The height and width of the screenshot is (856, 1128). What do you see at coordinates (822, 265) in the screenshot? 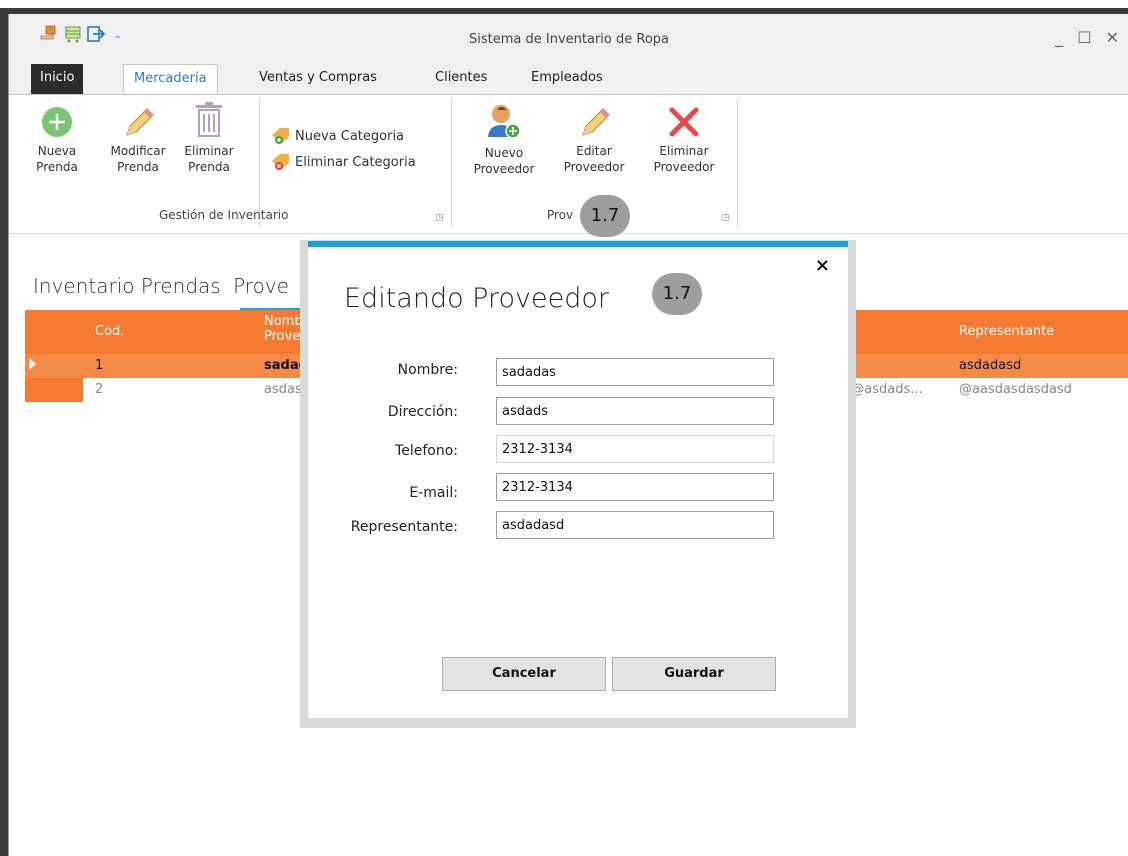
I see `close-dialog-button: ×` at bounding box center [822, 265].